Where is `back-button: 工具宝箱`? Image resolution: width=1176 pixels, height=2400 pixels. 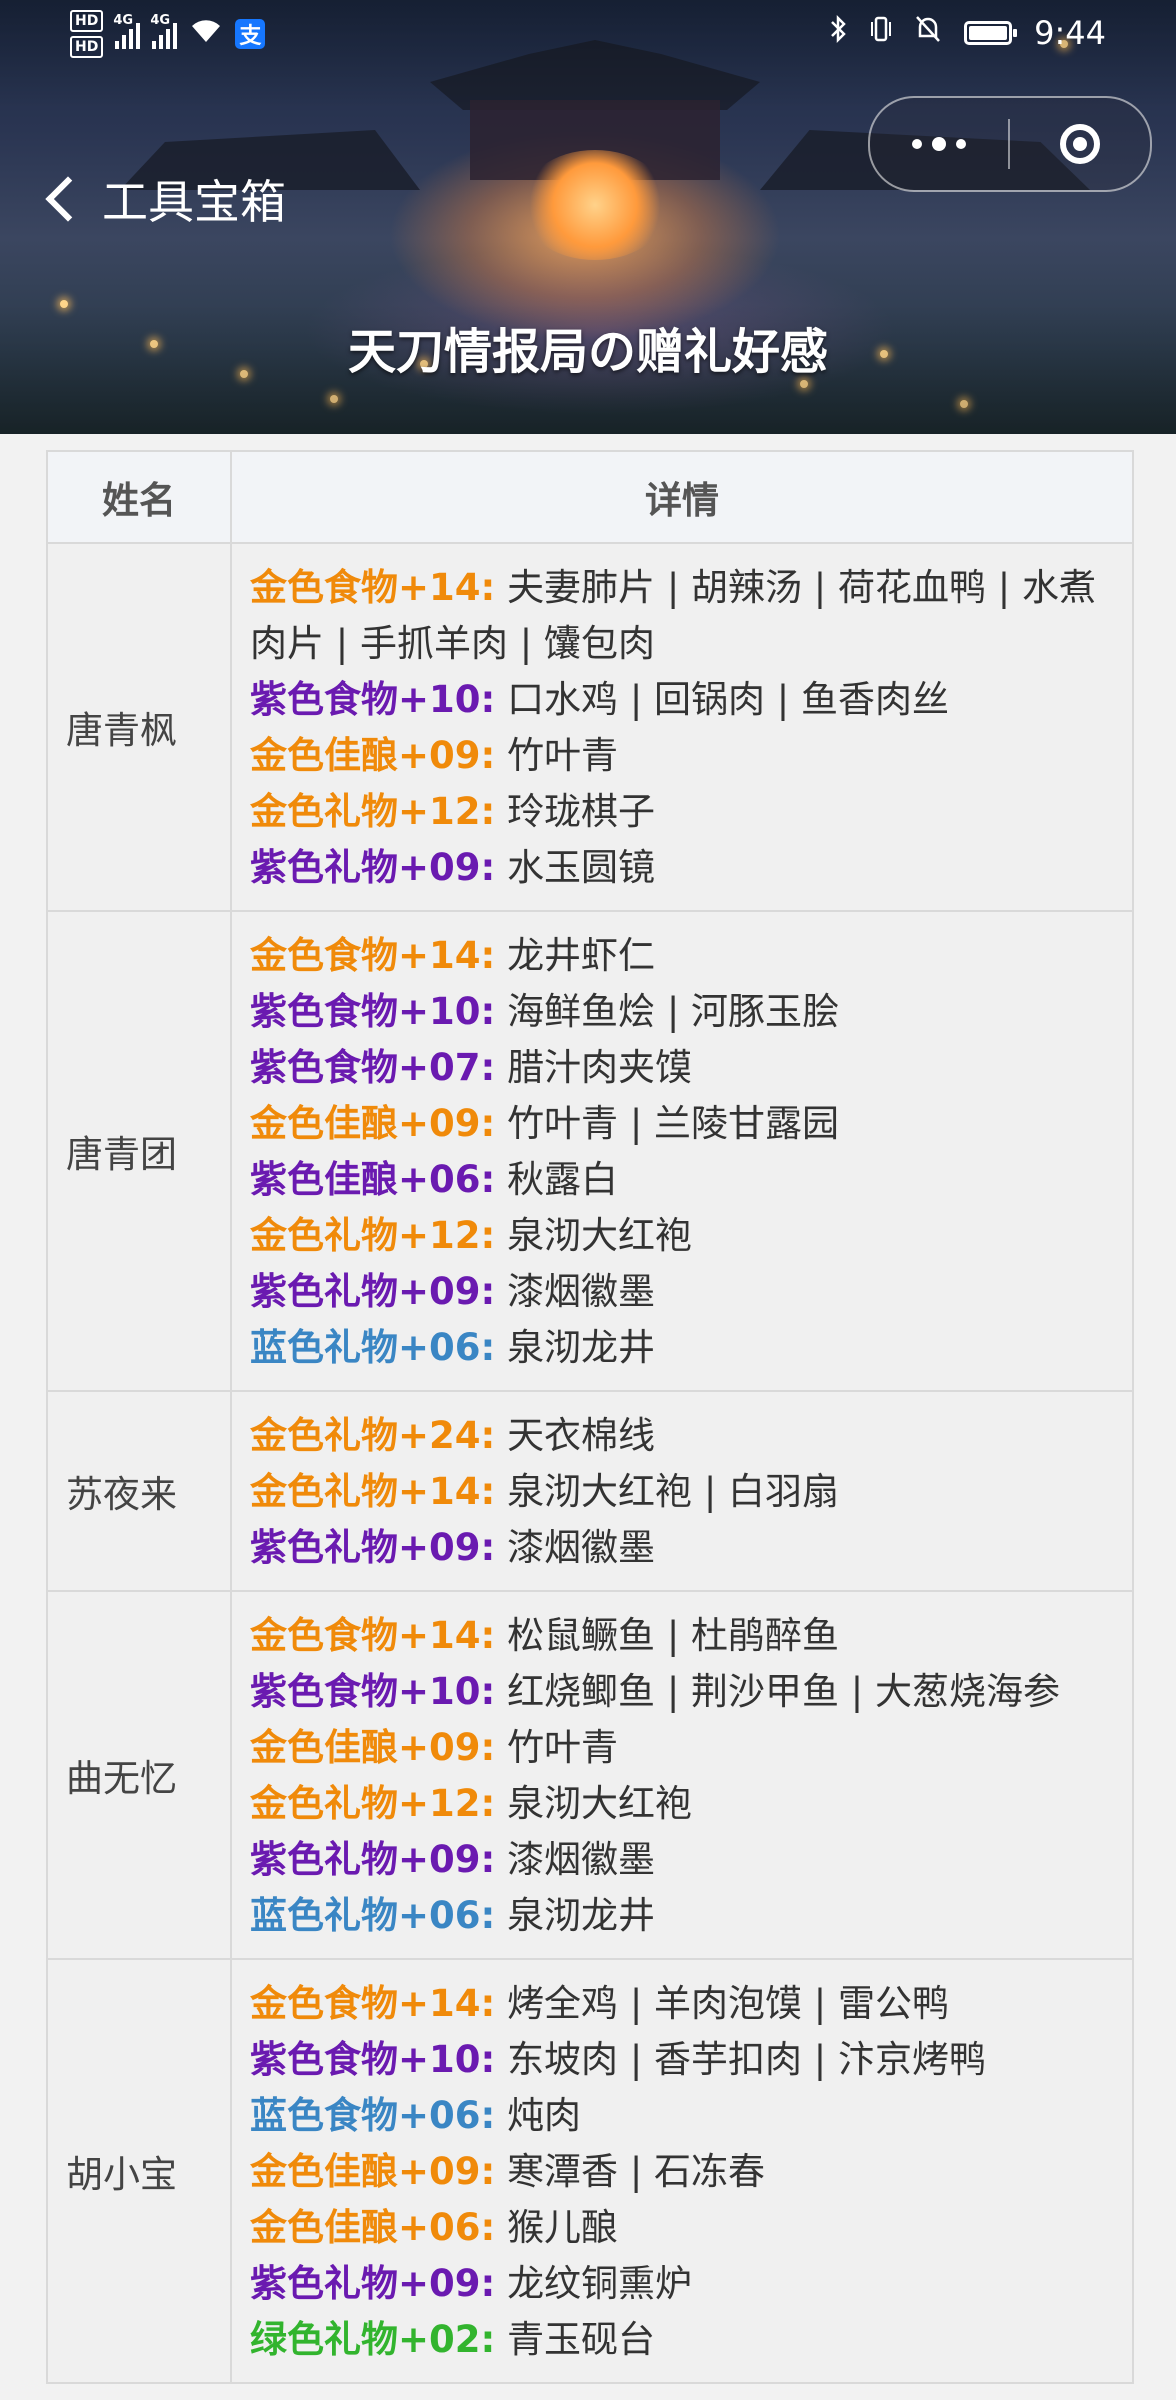
back-button: 工具宝箱 is located at coordinates (162, 199).